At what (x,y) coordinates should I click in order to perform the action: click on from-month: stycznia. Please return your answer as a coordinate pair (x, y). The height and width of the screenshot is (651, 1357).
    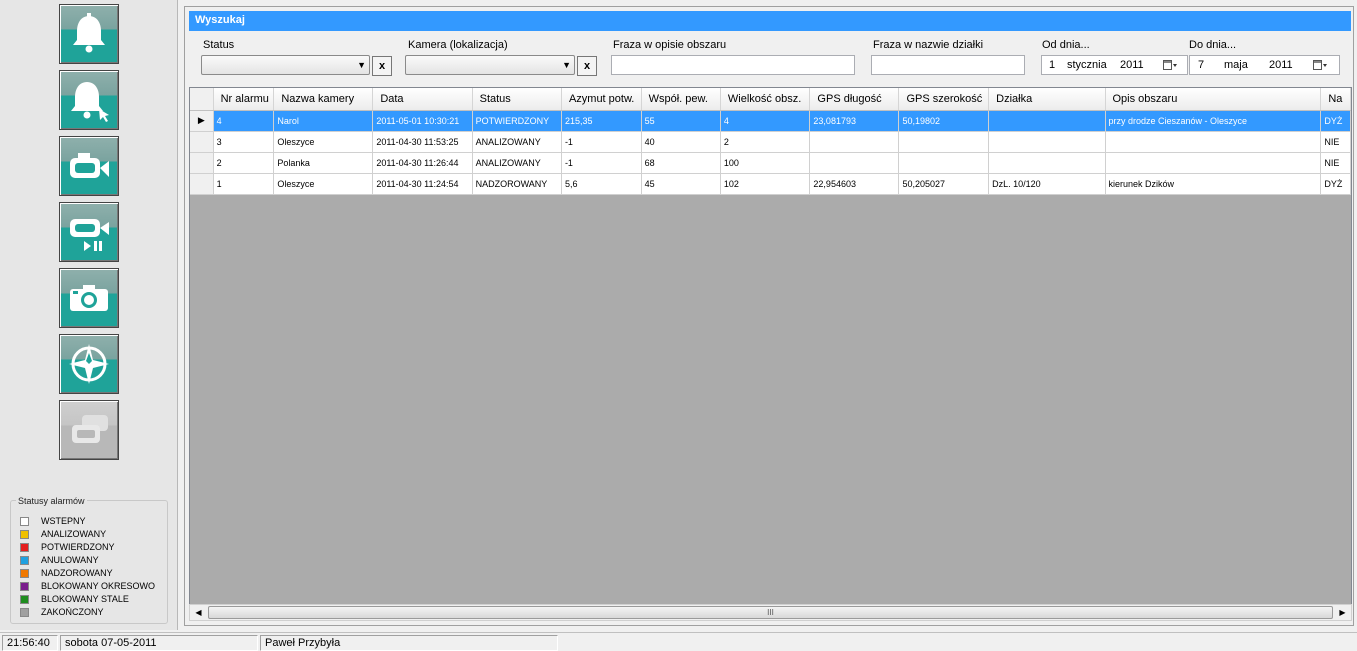
    Looking at the image, I should click on (1087, 65).